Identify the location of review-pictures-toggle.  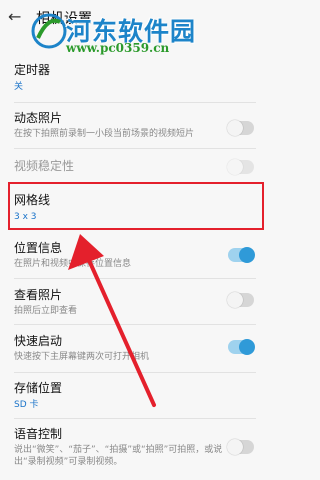
(240, 300).